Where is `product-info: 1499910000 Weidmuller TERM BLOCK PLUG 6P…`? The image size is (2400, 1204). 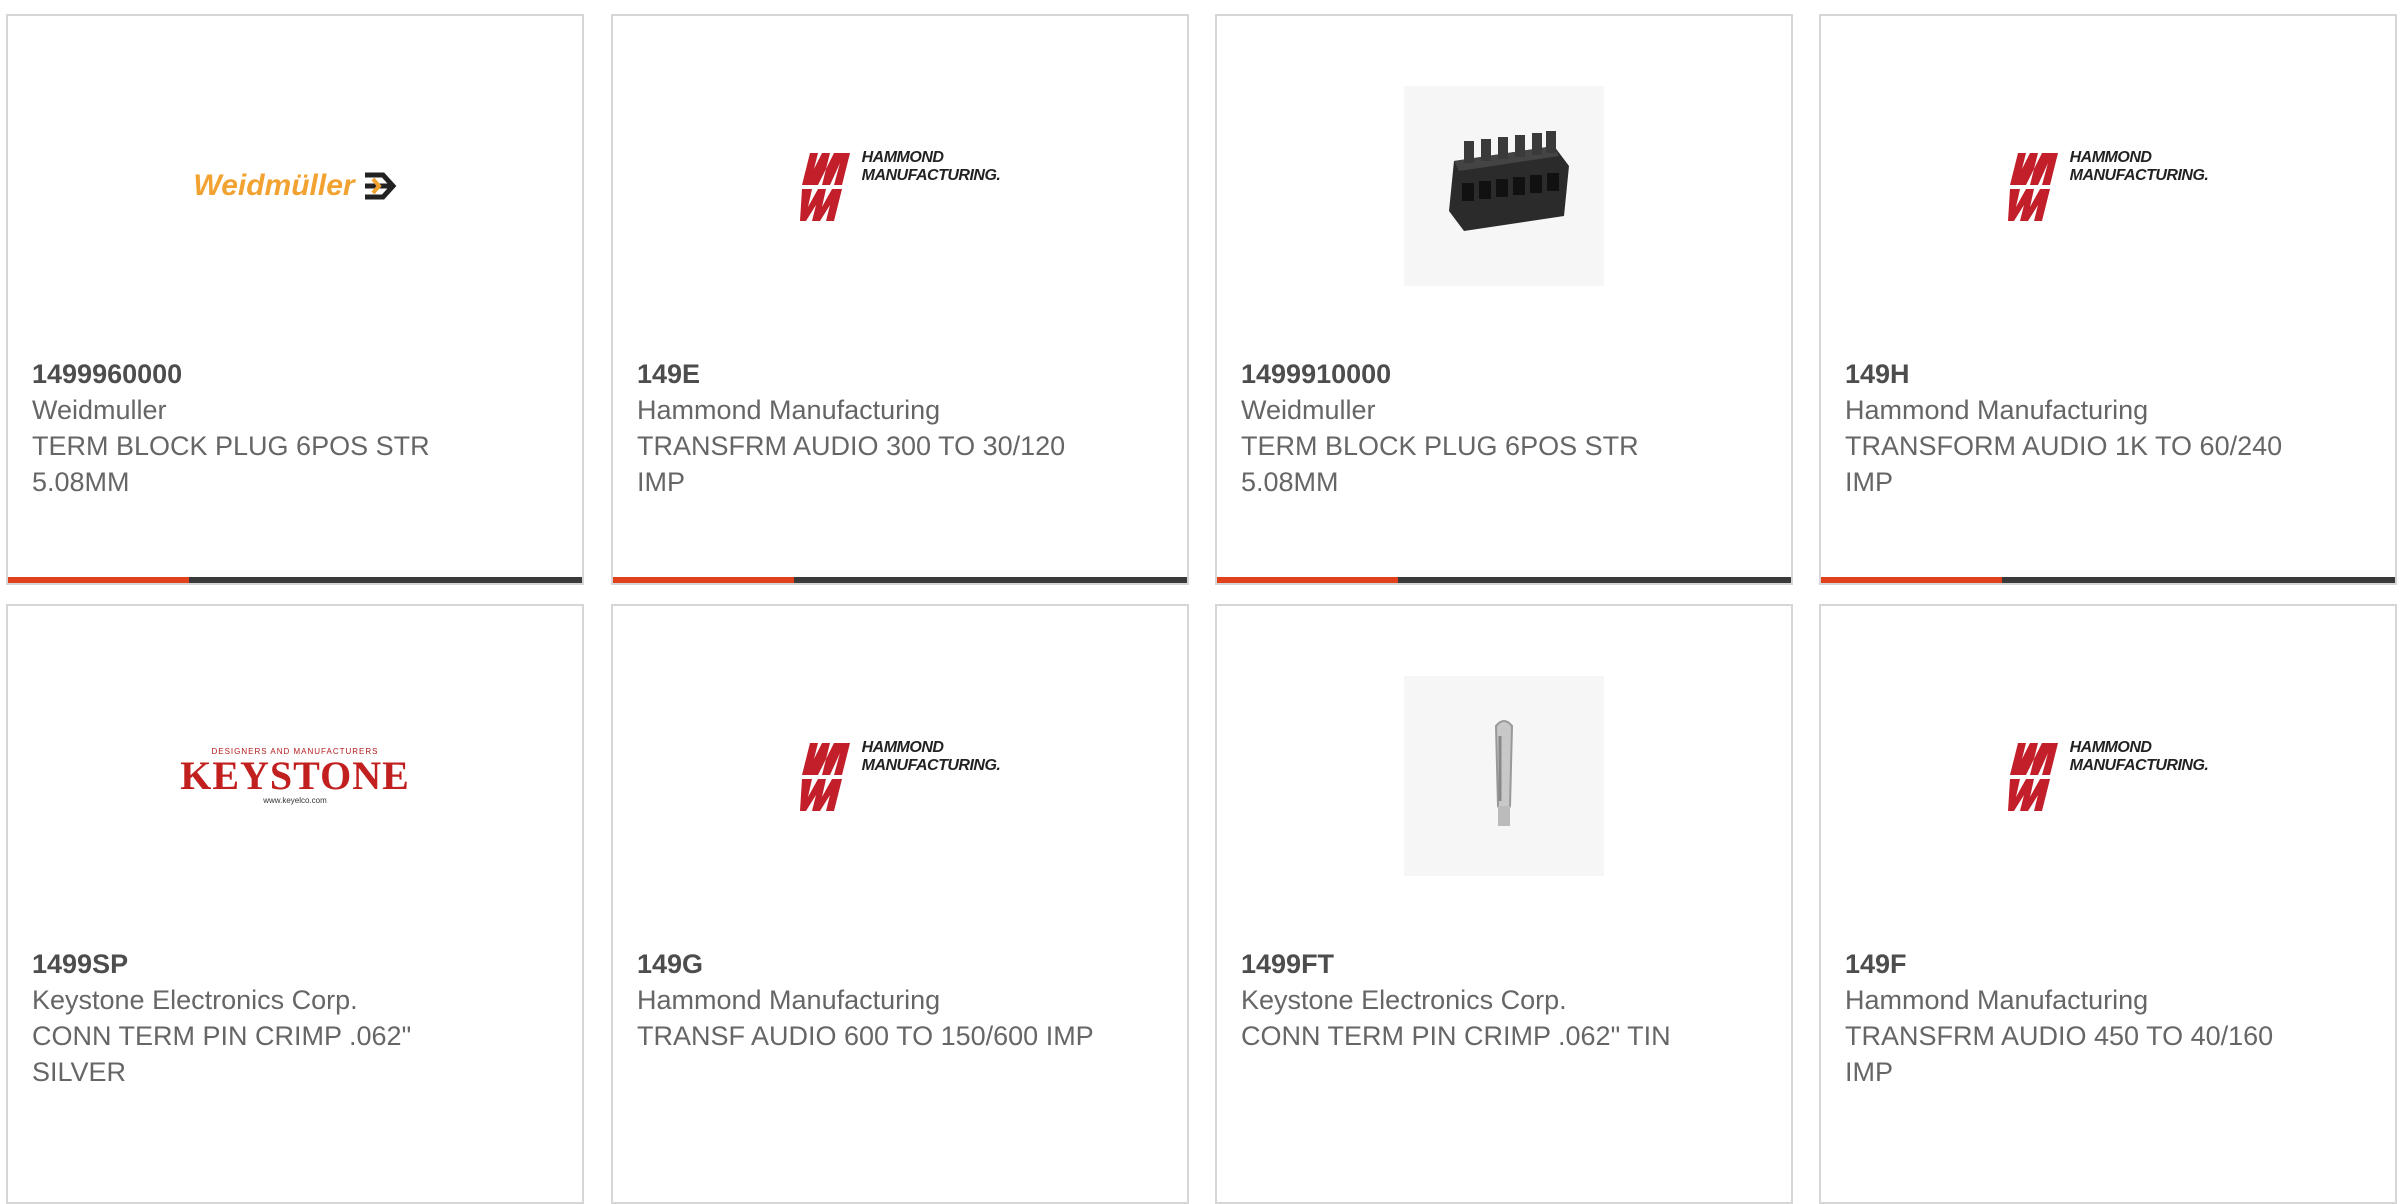 product-info: 1499910000 Weidmuller TERM BLOCK PLUG 6P… is located at coordinates (1504, 428).